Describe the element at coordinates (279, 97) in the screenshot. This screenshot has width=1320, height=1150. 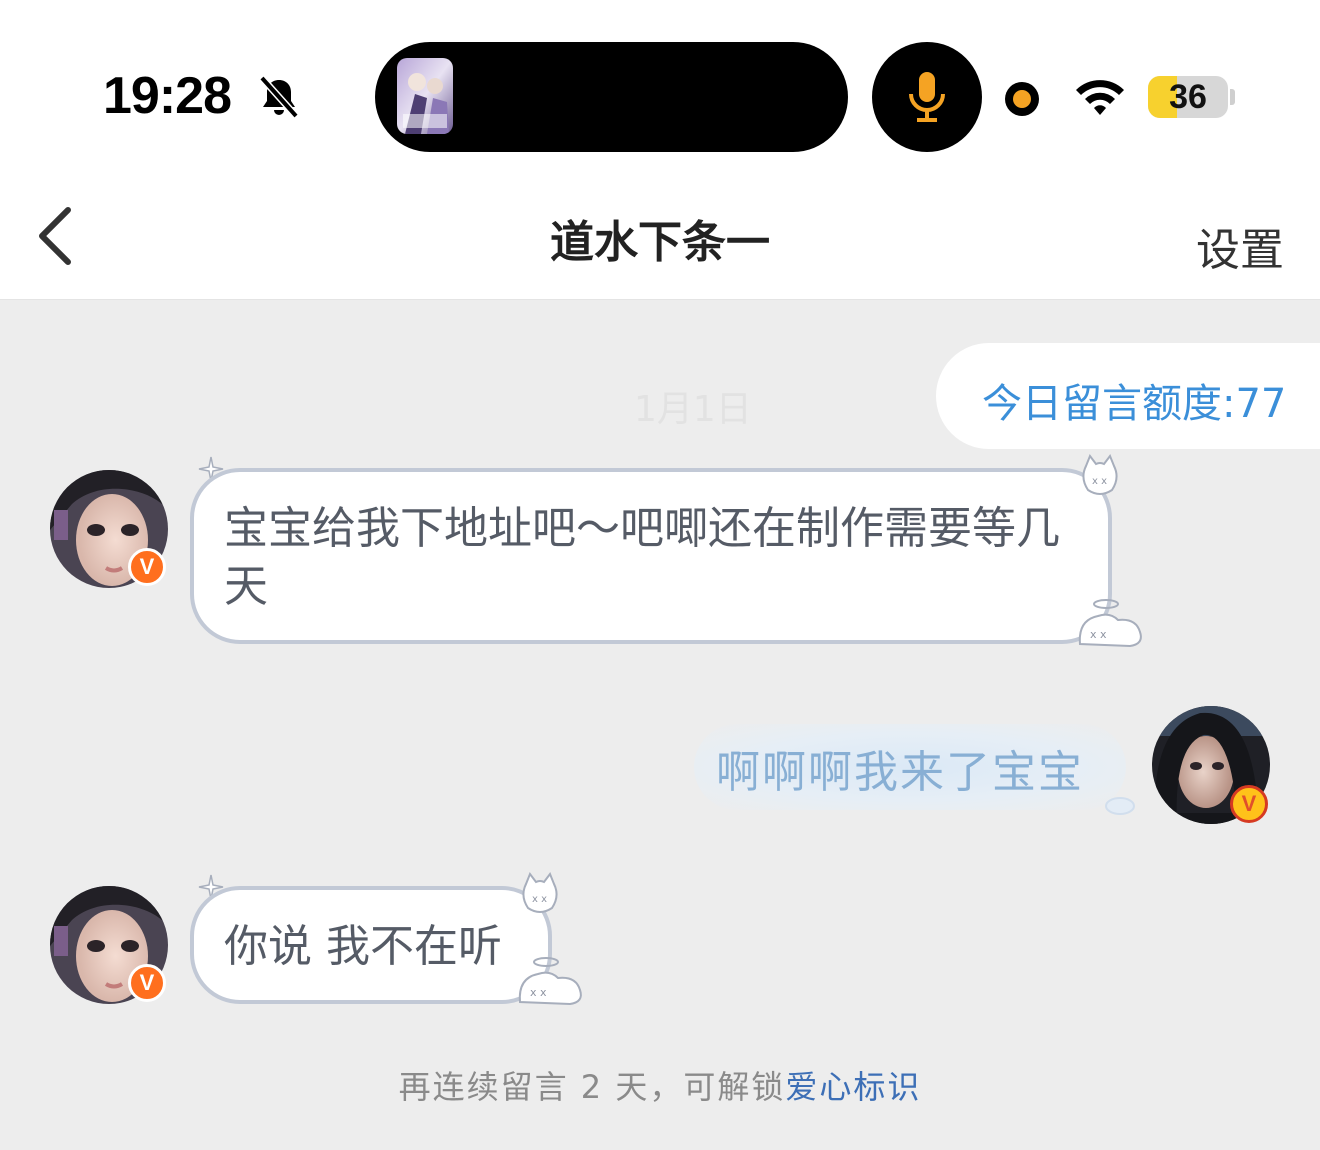
I see `bell-off-icon` at that location.